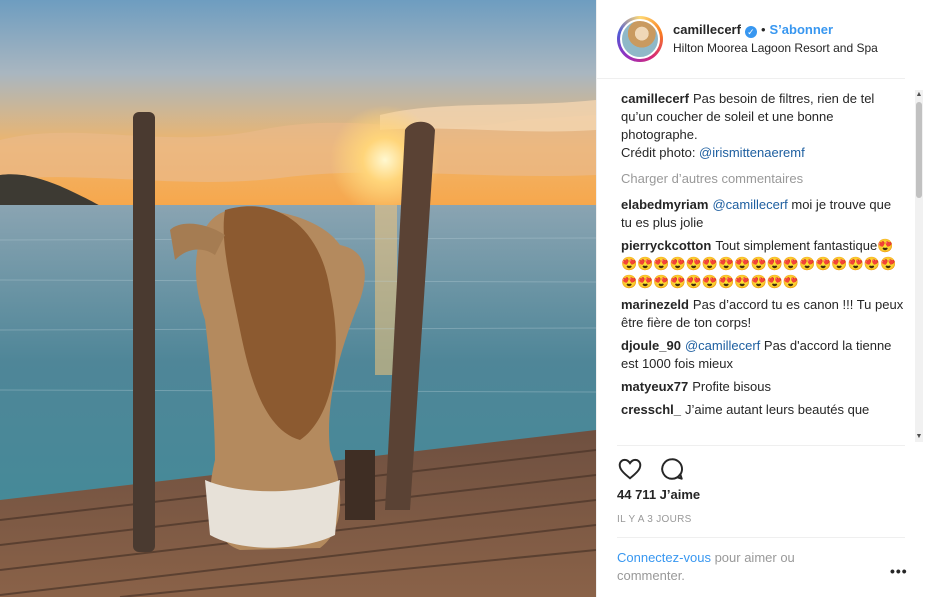 This screenshot has height=597, width=925. What do you see at coordinates (899, 571) in the screenshot?
I see `more-options-icon: •••` at bounding box center [899, 571].